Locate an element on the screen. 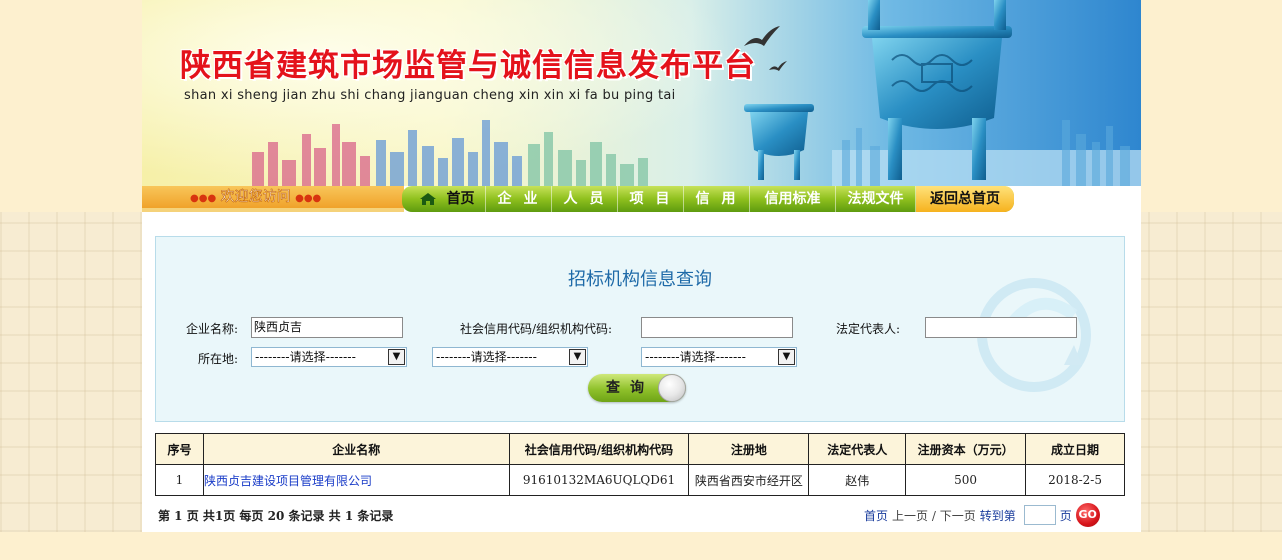 The image size is (1282, 560). nav-personnel: 人员 is located at coordinates (585, 199).